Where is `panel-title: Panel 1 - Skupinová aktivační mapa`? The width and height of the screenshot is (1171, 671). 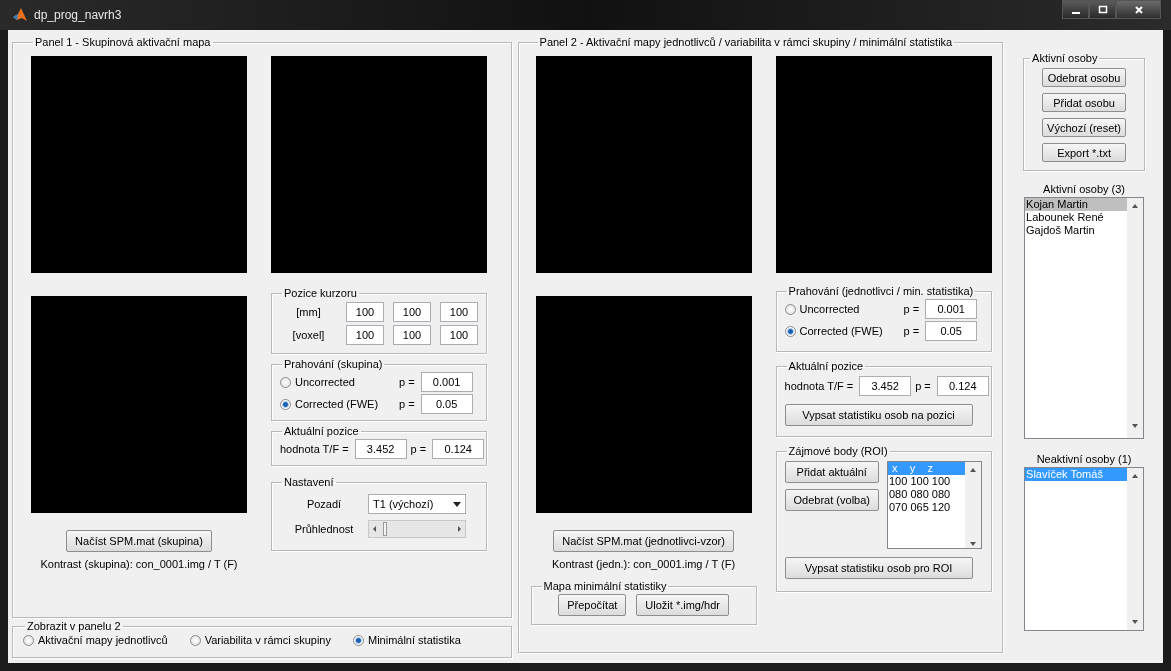
panel-title: Panel 1 - Skupinová aktivační mapa is located at coordinates (123, 42).